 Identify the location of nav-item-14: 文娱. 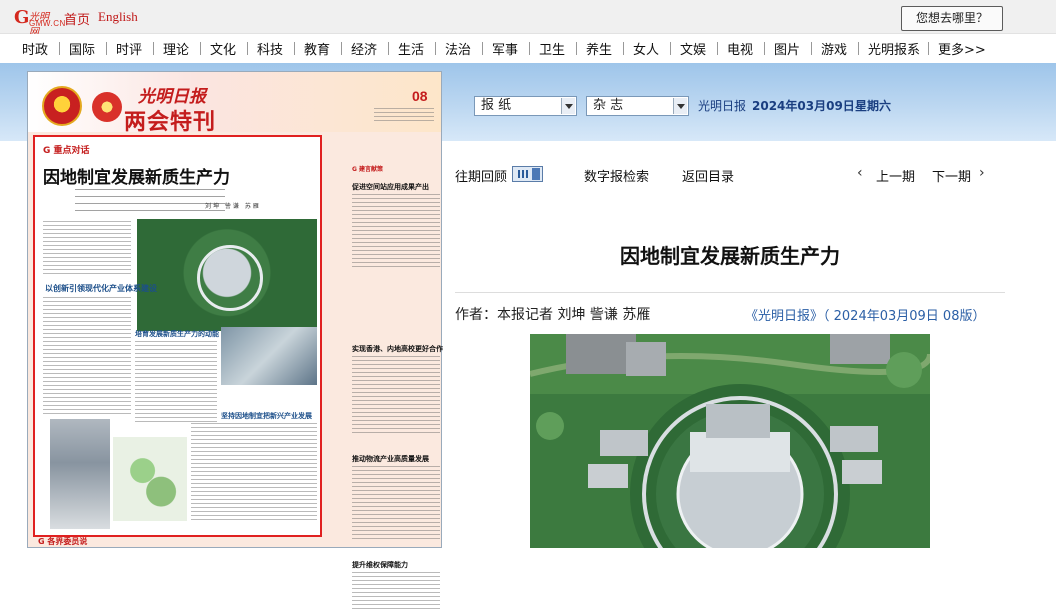
(693, 48).